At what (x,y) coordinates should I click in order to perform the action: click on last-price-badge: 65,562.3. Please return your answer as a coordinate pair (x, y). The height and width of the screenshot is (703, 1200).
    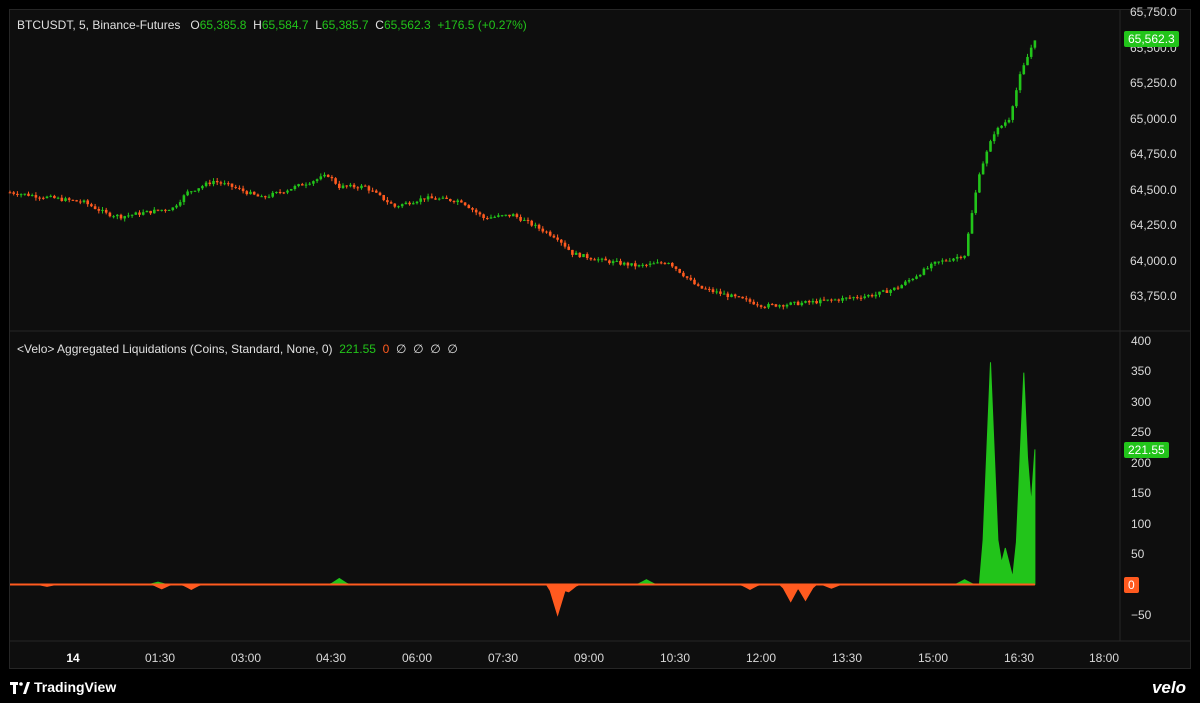
    Looking at the image, I should click on (1151, 38).